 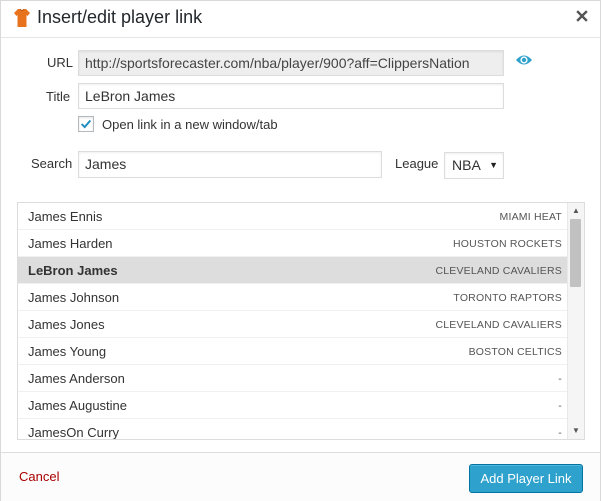 What do you see at coordinates (293, 270) in the screenshot?
I see `result-row-selected: LeBron James CLEVELAND CAVALIERS` at bounding box center [293, 270].